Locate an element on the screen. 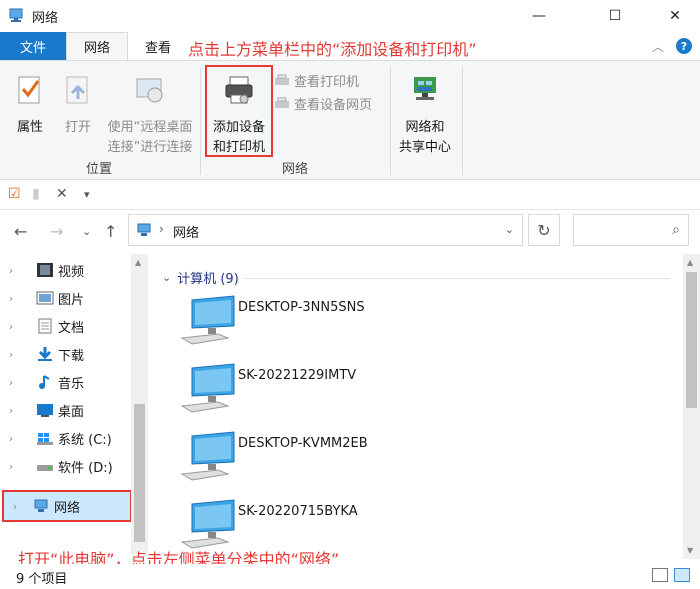 This screenshot has width=700, height=589. computer-item: SK-20221229IMTV is located at coordinates (418, 392).